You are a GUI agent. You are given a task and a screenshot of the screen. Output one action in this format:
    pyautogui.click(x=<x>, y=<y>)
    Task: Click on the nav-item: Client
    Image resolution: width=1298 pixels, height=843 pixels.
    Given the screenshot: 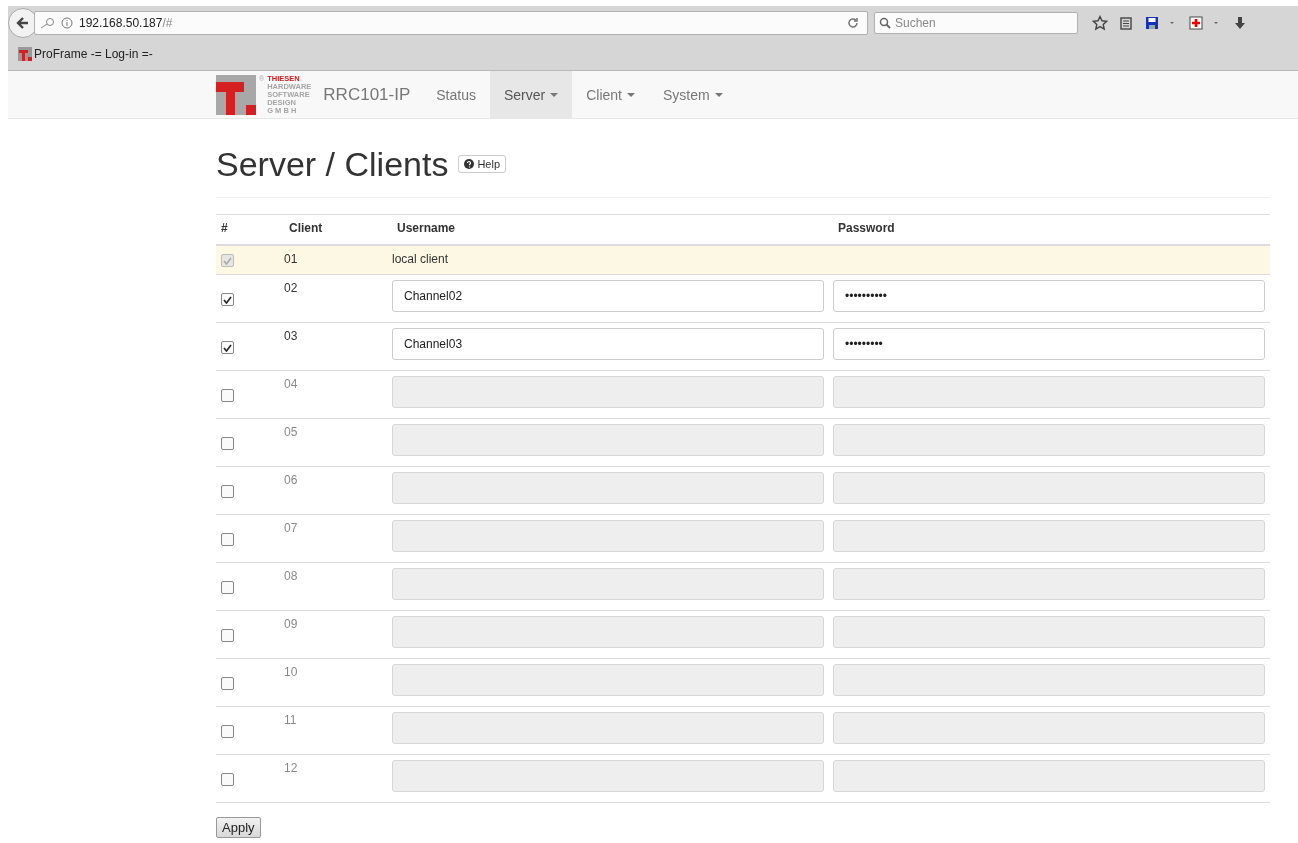 What is the action you would take?
    pyautogui.click(x=610, y=94)
    